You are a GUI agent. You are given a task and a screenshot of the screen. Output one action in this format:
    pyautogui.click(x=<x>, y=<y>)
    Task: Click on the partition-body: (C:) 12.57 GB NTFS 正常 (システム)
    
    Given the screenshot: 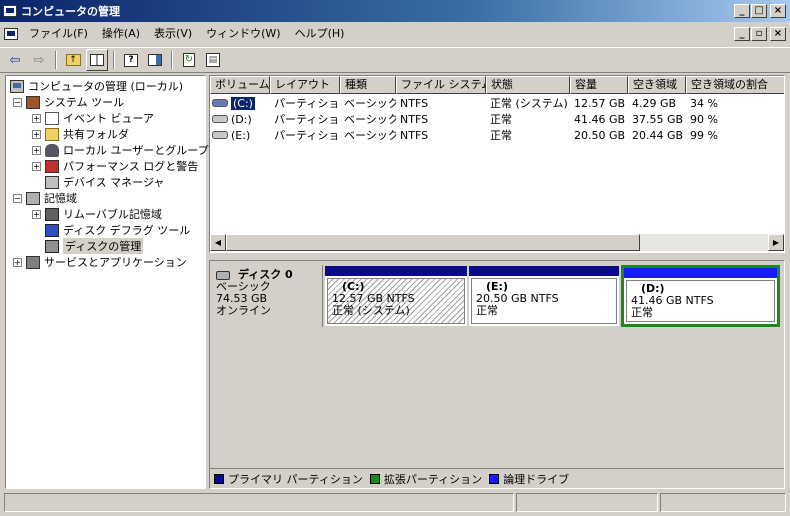 What is the action you would take?
    pyautogui.click(x=396, y=301)
    